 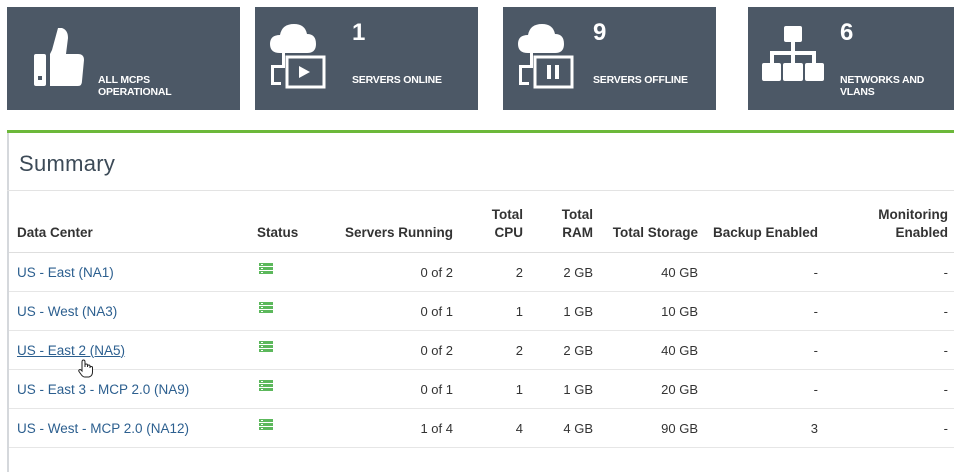 What do you see at coordinates (298, 56) in the screenshot?
I see `cloud-server-play-icon` at bounding box center [298, 56].